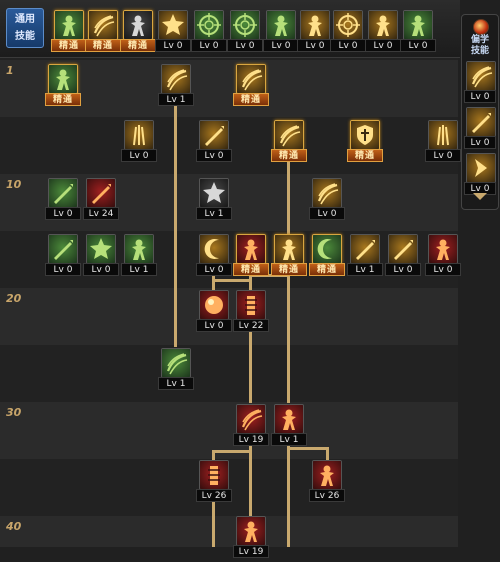 Image resolution: width=500 pixels, height=562 pixels. I want to click on target-crosshair-icon, so click(209, 25).